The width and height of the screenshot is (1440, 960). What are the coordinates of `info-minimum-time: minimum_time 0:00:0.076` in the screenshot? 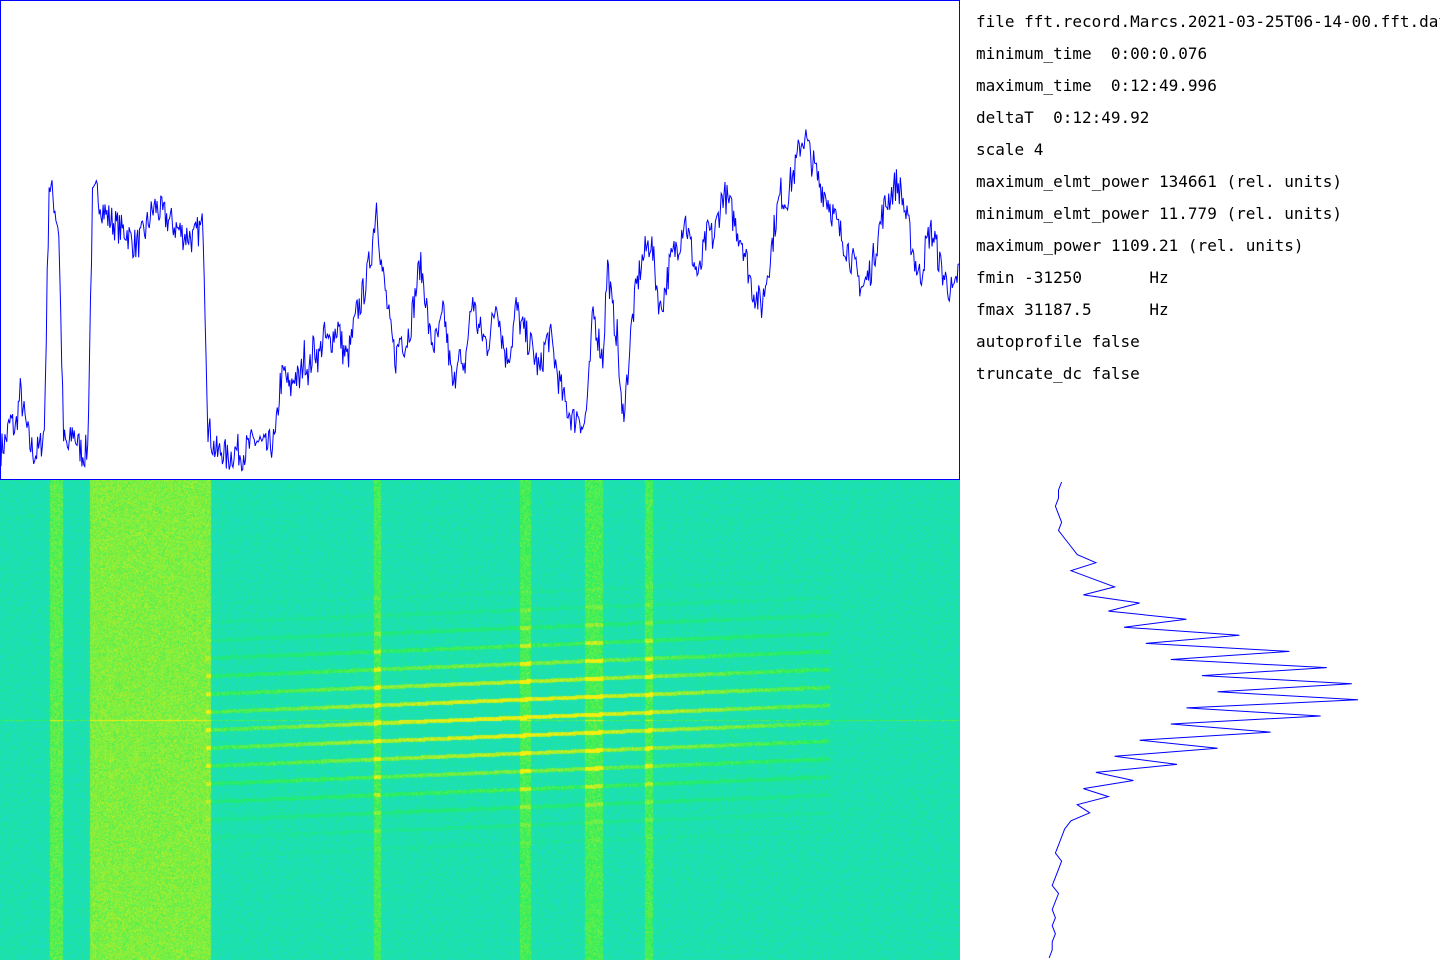 It's located at (1092, 53).